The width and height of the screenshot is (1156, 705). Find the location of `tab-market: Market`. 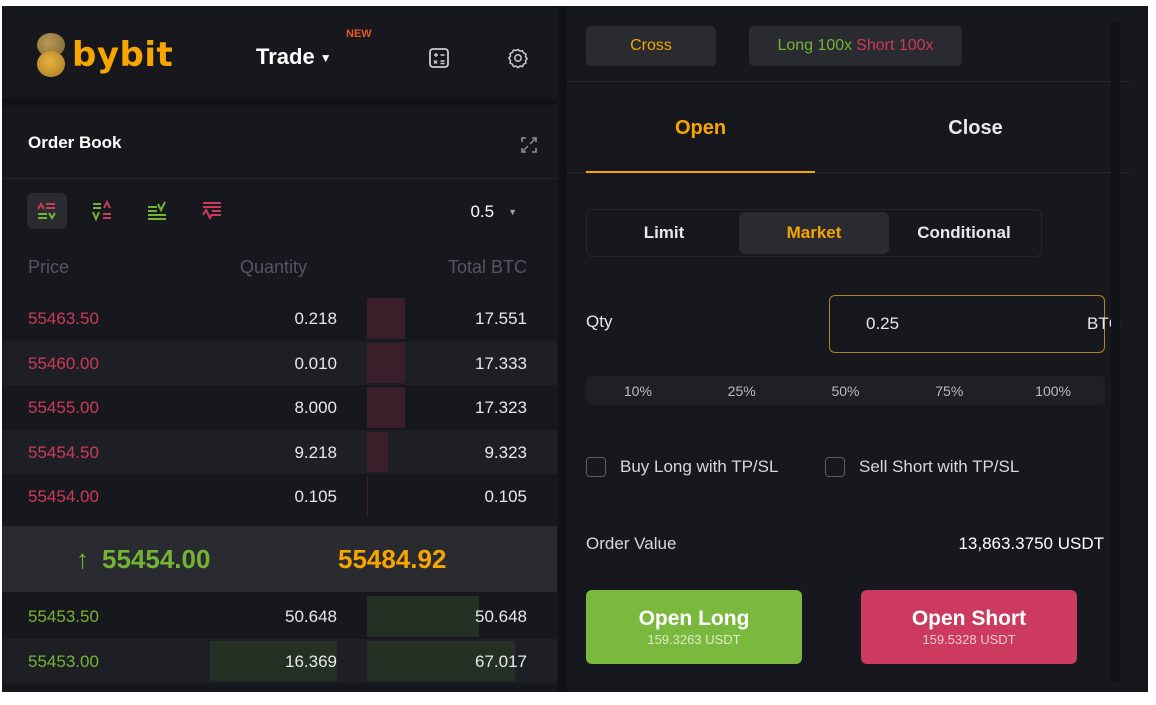

tab-market: Market is located at coordinates (814, 233).